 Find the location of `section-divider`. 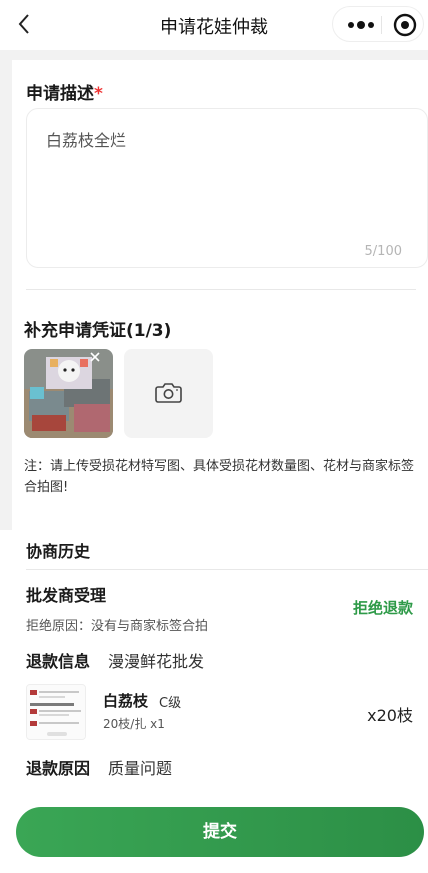

section-divider is located at coordinates (221, 289).